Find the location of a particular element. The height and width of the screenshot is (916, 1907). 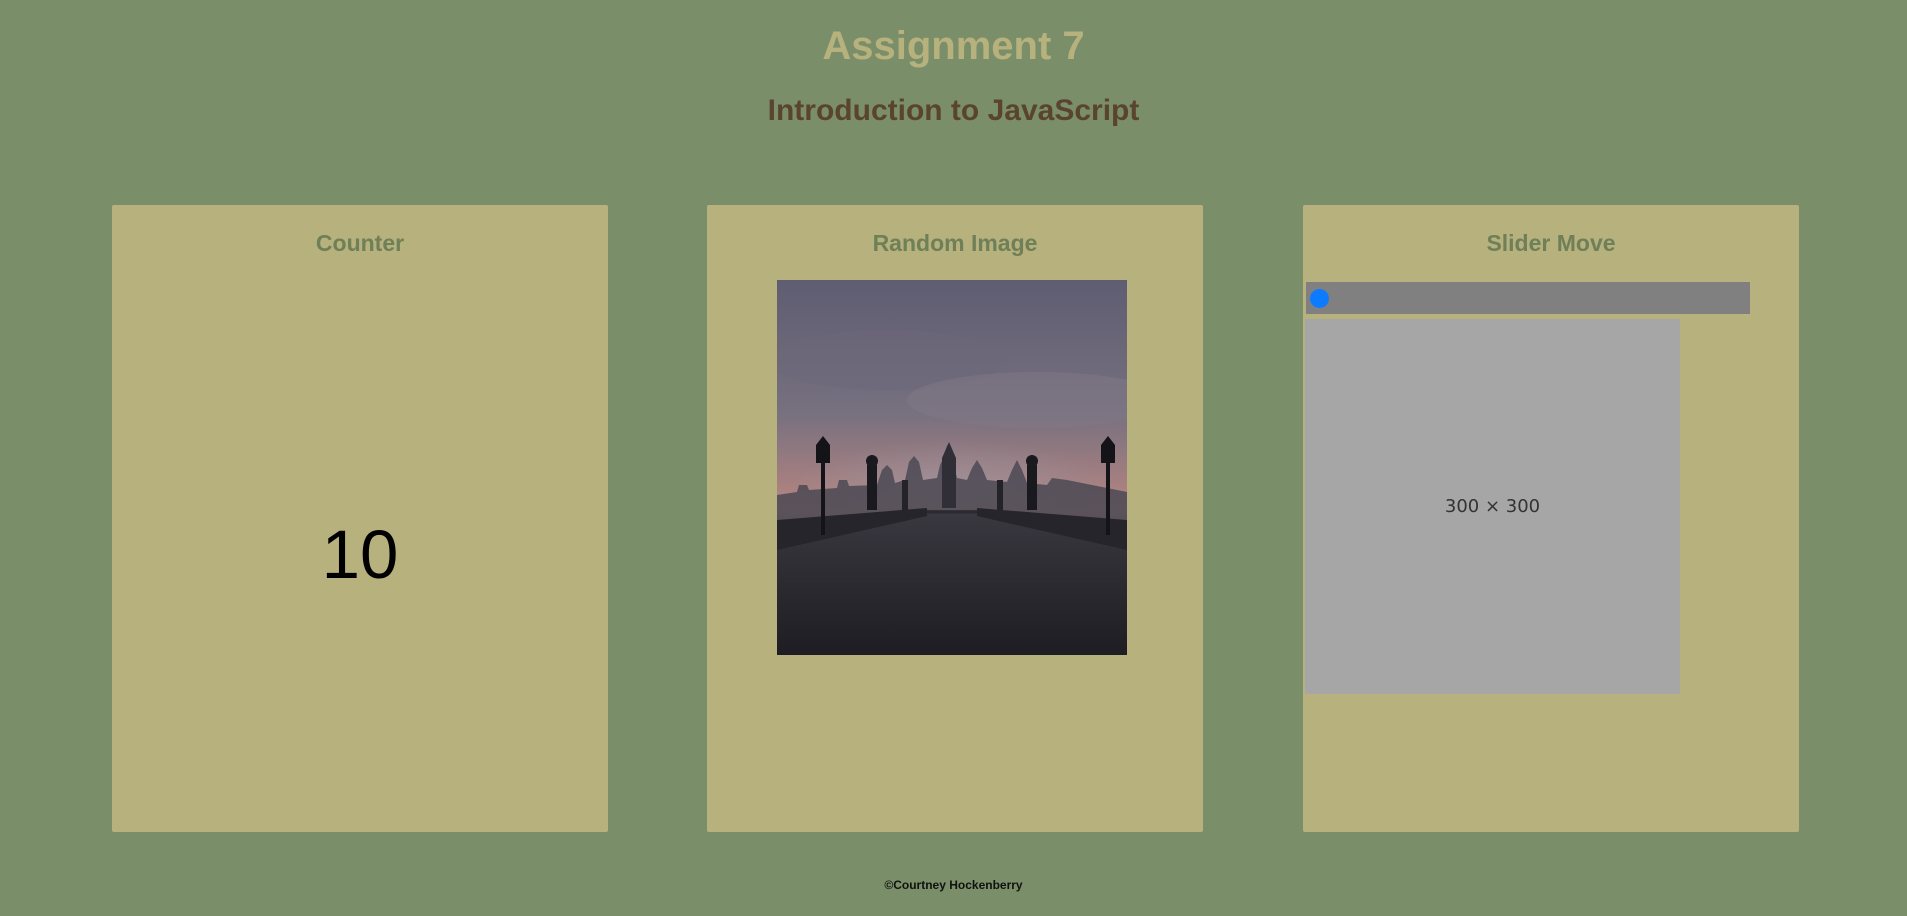

counter-card-title: Counter is located at coordinates (360, 243).